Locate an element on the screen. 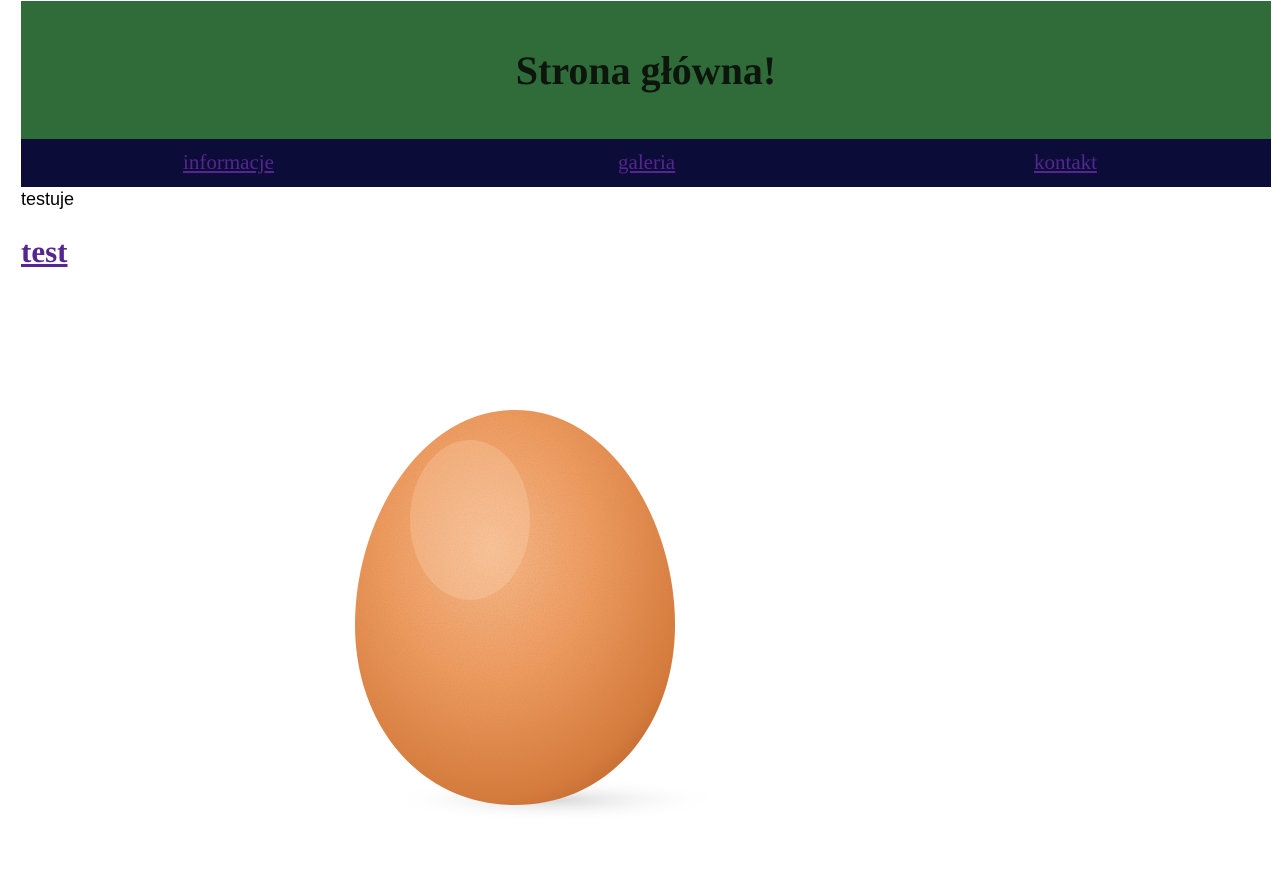 The width and height of the screenshot is (1283, 890). nav-link-galeria: galeria is located at coordinates (646, 162).